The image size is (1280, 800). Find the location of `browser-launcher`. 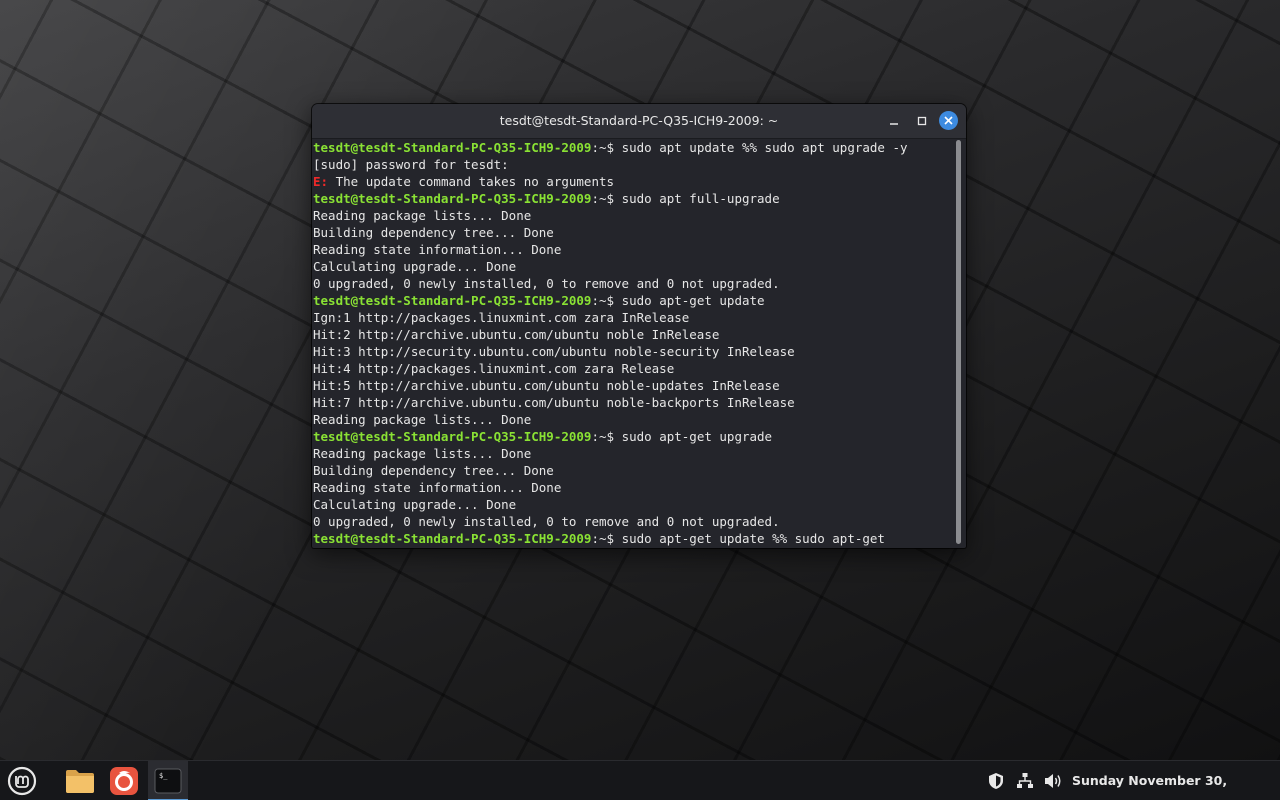

browser-launcher is located at coordinates (124, 780).